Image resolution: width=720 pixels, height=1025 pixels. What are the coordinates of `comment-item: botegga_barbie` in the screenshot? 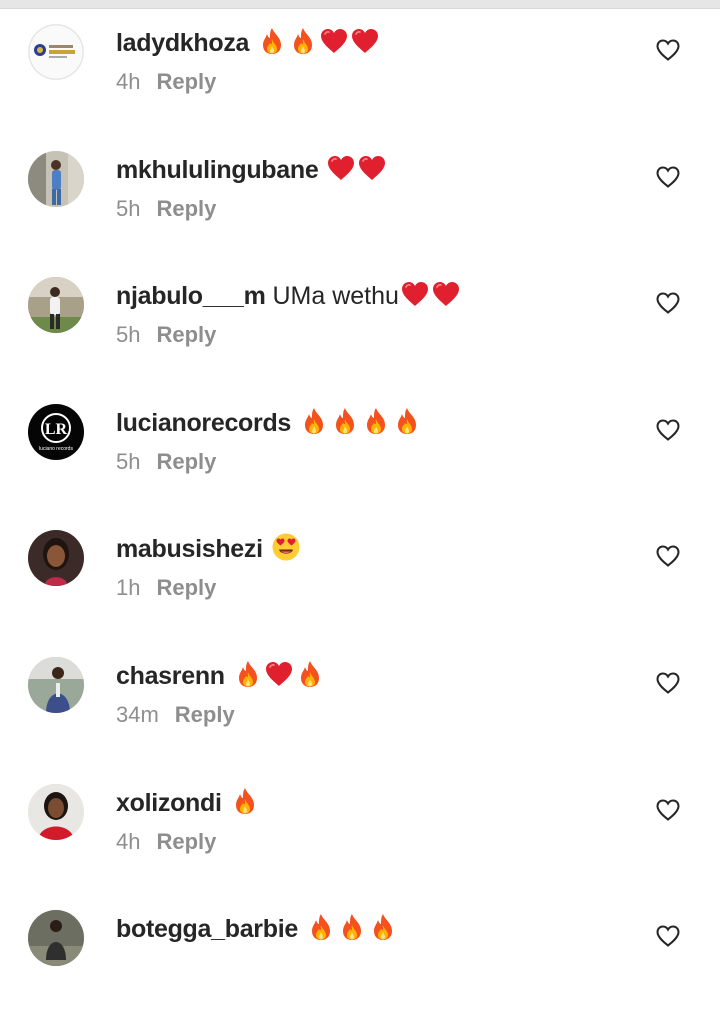 It's located at (360, 961).